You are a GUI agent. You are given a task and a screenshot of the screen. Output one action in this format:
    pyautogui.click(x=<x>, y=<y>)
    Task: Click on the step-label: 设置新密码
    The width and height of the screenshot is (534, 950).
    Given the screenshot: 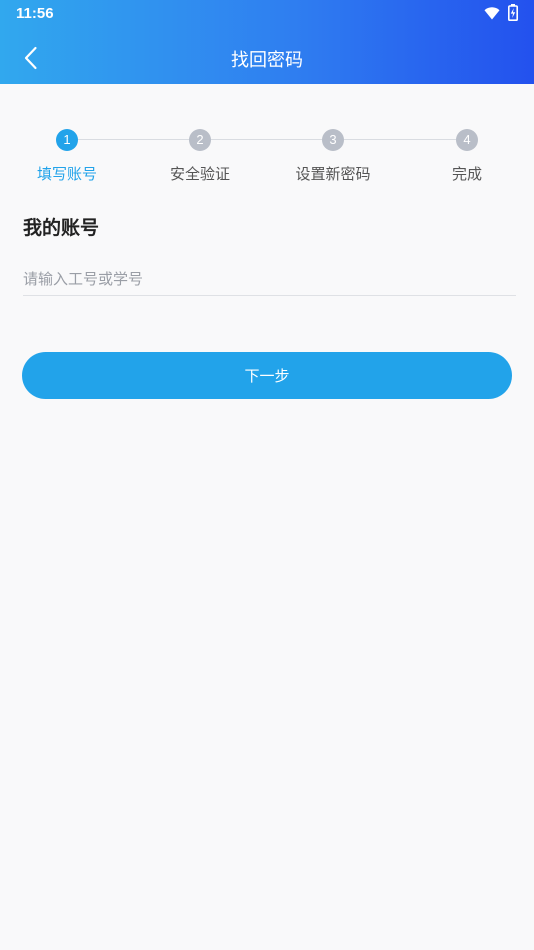 What is the action you would take?
    pyautogui.click(x=333, y=174)
    